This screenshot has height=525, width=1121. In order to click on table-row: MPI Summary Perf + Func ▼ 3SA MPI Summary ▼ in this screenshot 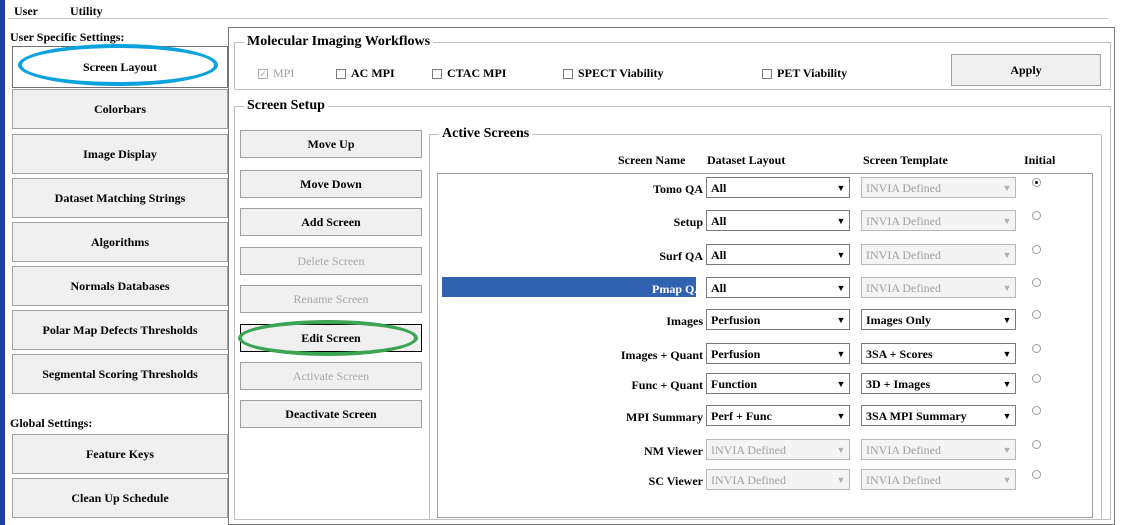, I will do `click(560, 416)`.